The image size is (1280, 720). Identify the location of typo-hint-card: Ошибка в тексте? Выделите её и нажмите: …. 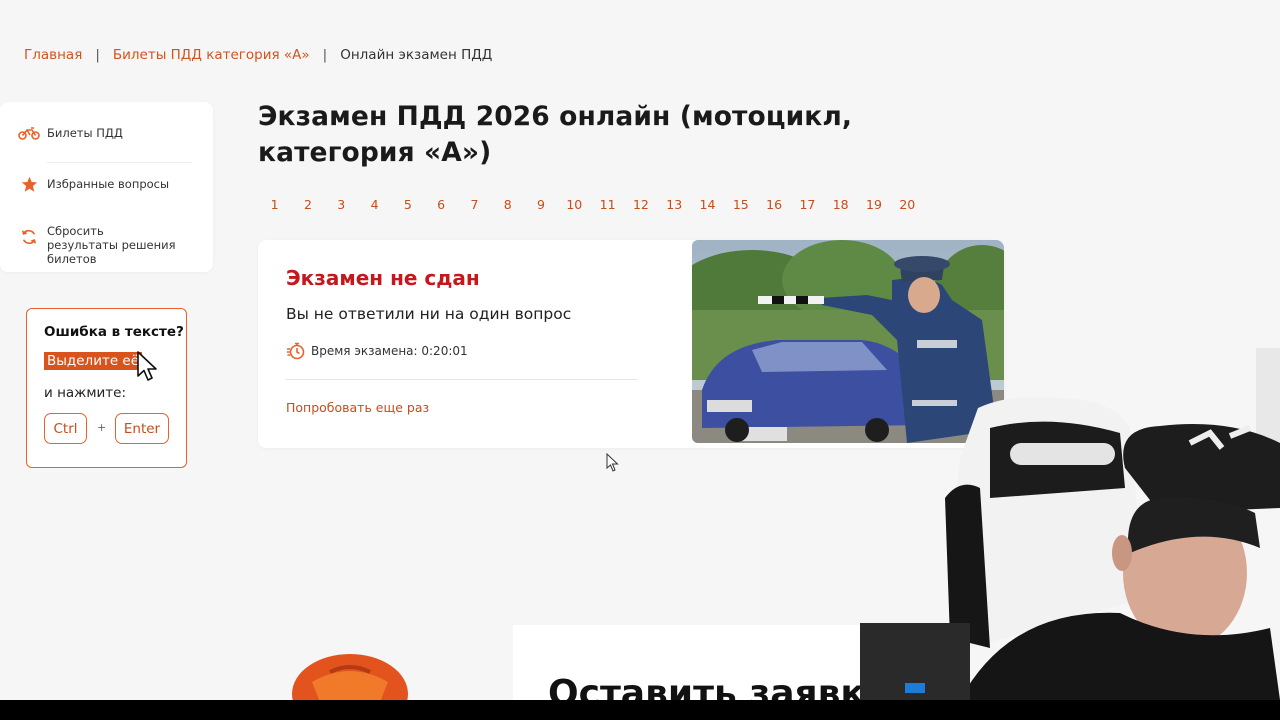
(106, 388).